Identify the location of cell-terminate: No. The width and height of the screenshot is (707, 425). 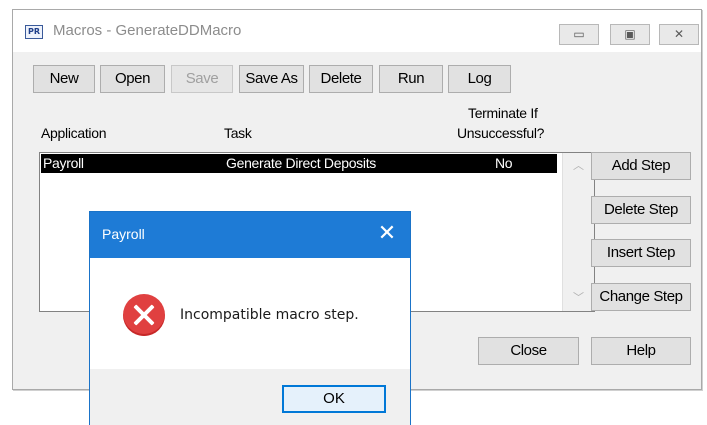
(504, 163).